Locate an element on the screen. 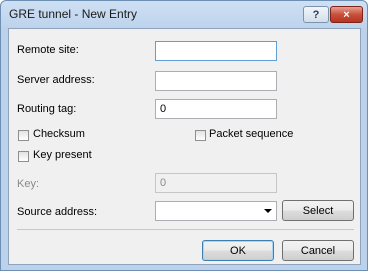 The height and width of the screenshot is (273, 370). routing-tag-input is located at coordinates (216, 109).